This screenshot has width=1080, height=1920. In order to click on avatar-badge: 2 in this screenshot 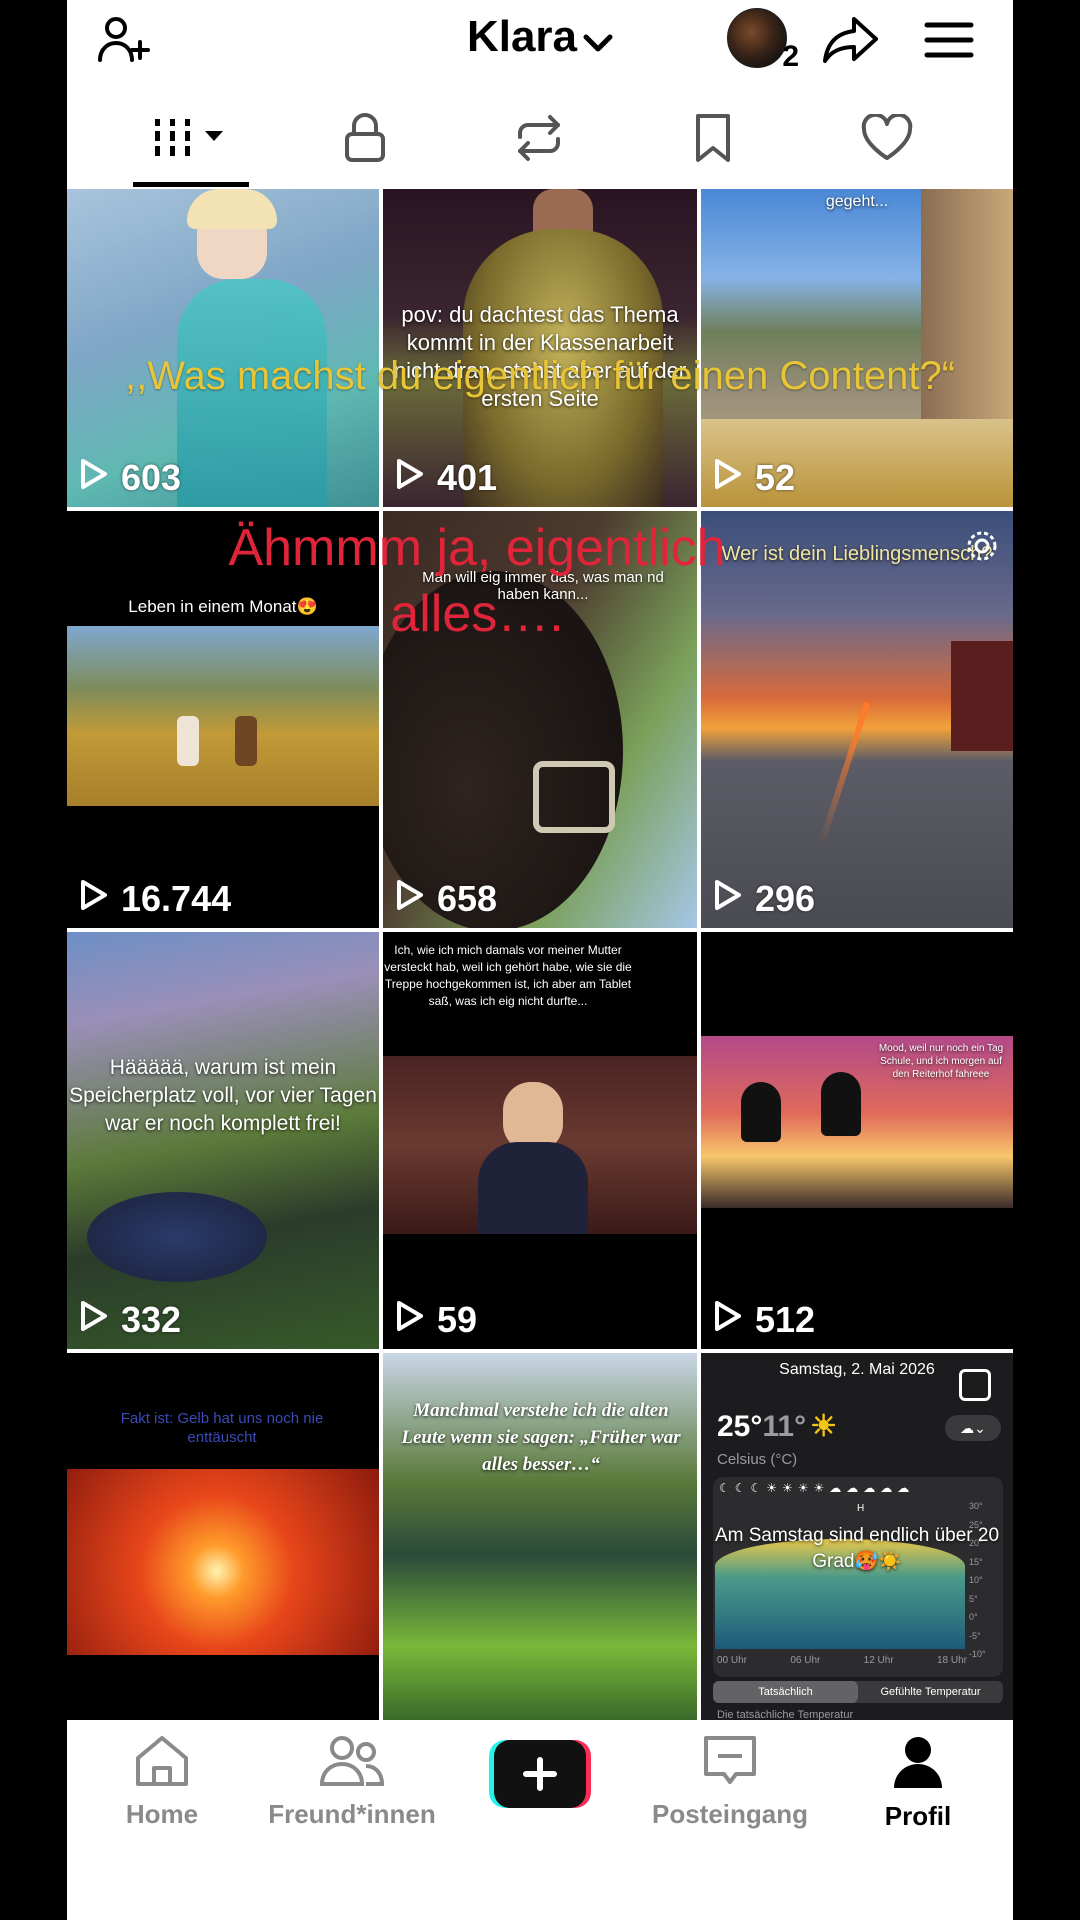, I will do `click(790, 56)`.